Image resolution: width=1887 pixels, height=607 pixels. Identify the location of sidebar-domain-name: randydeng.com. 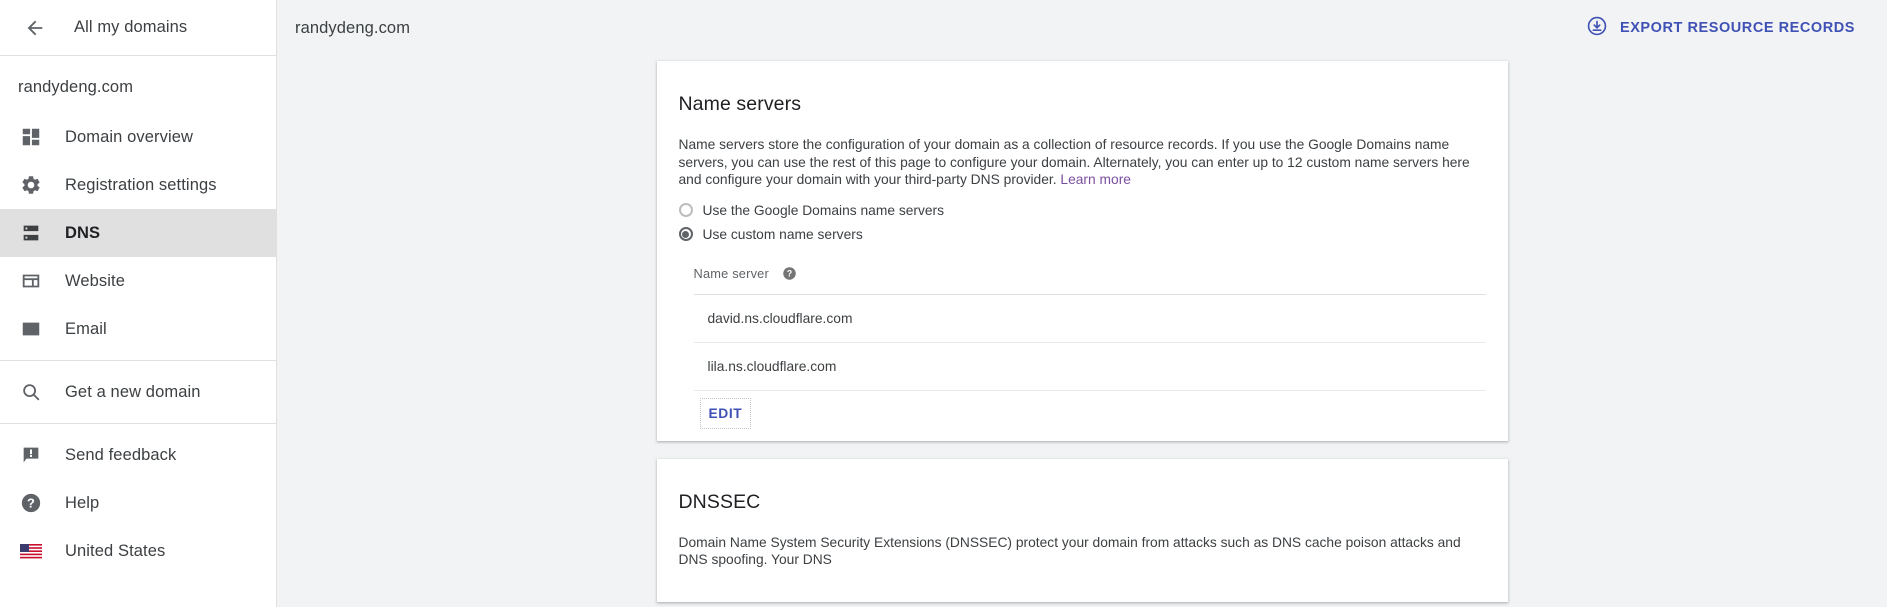
(76, 87).